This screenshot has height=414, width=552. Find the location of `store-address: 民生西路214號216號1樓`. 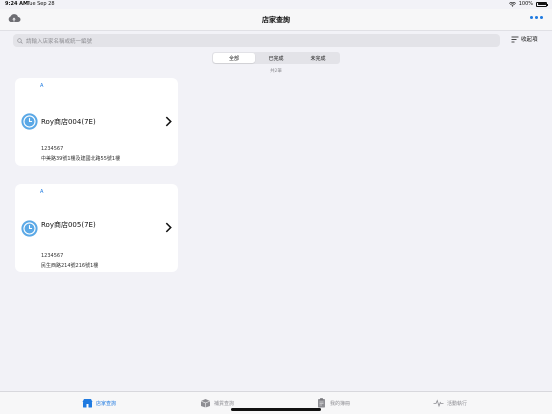

store-address: 民生西路214號216號1樓 is located at coordinates (70, 266).